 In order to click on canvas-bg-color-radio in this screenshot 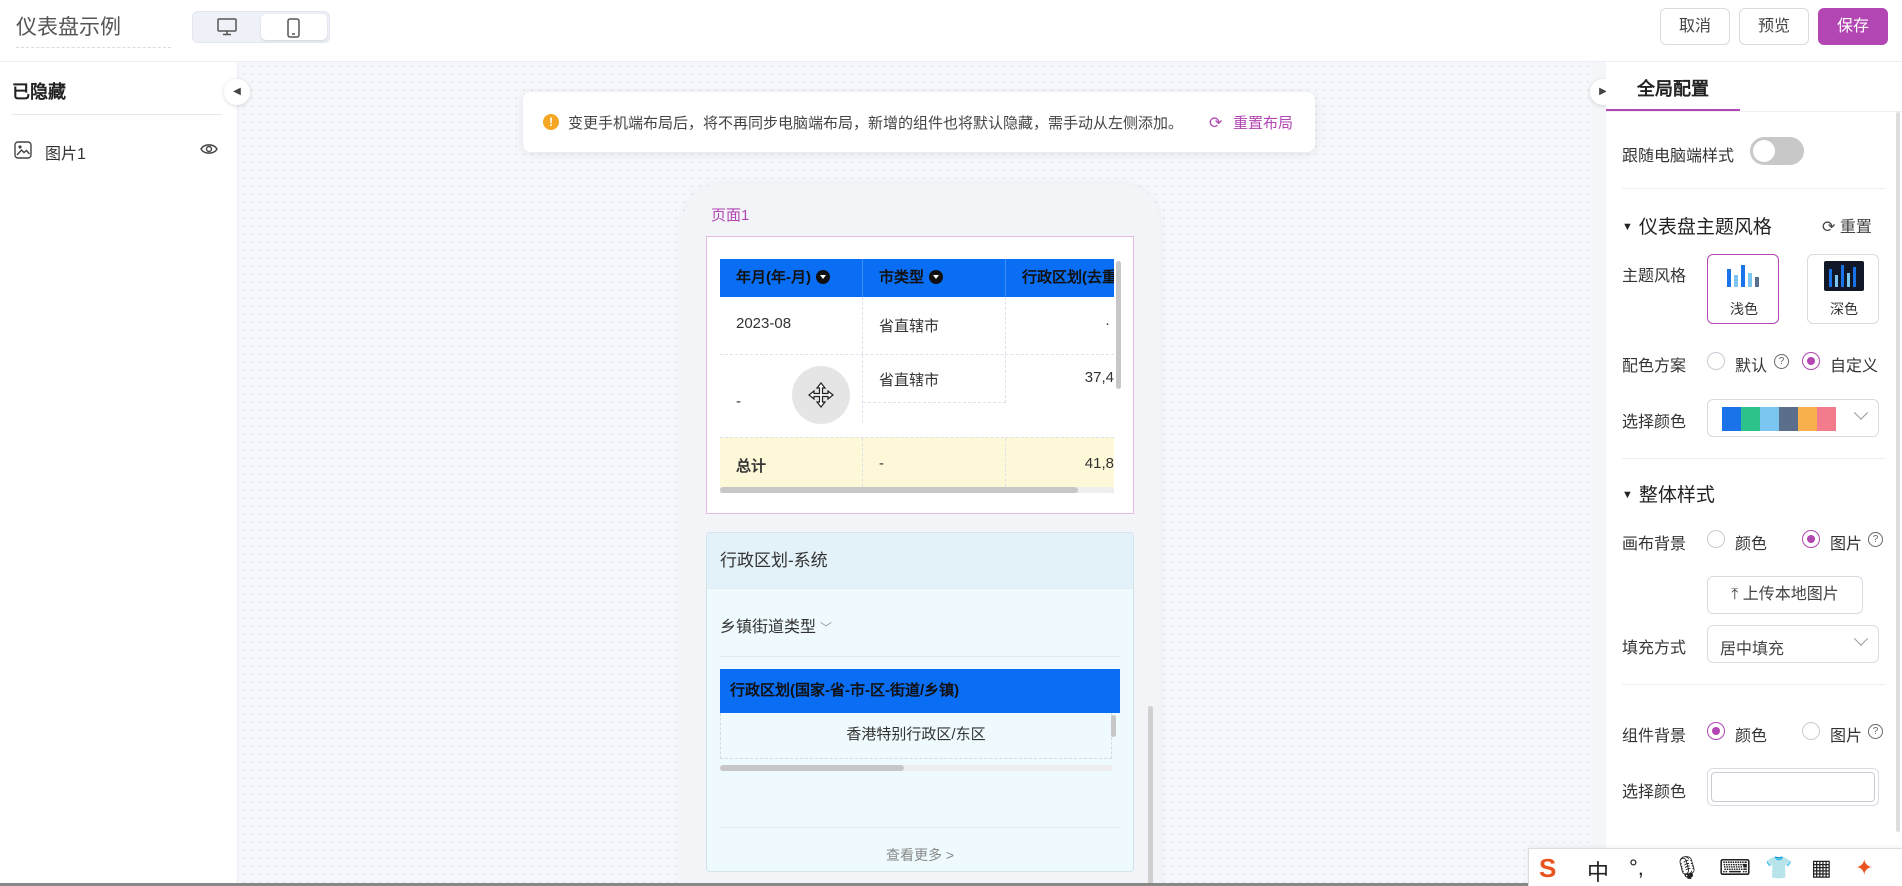, I will do `click(1716, 539)`.